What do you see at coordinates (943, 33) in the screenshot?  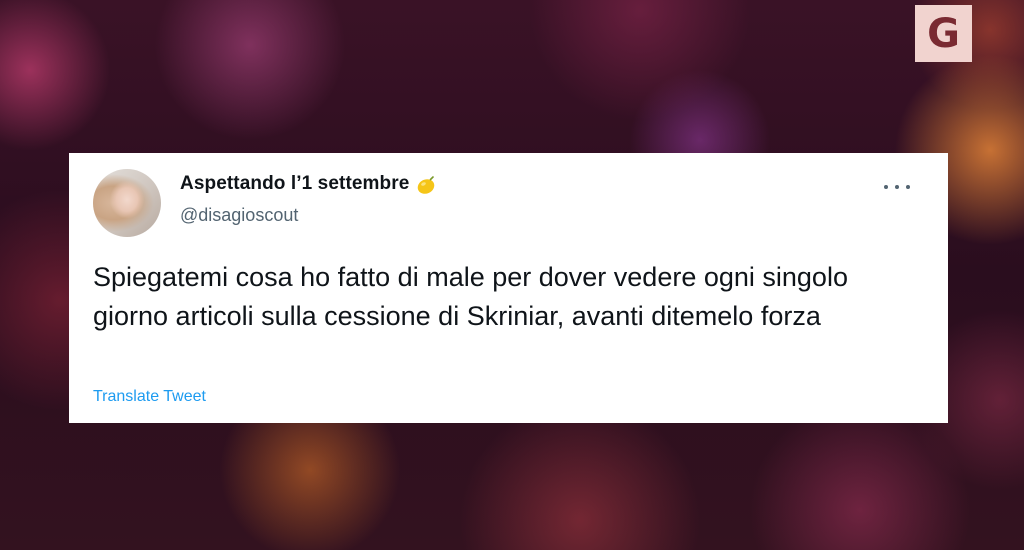 I see `brand-logo: G` at bounding box center [943, 33].